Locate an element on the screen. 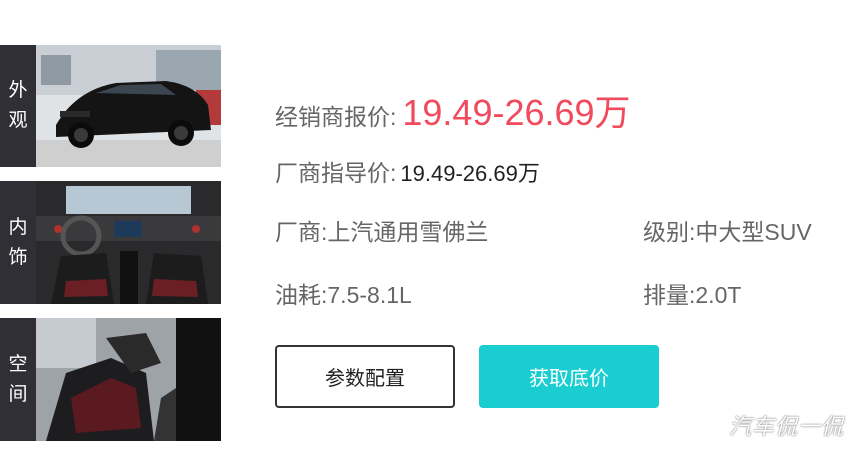  dealer-price-value: 19.49-26.69万 is located at coordinates (516, 112).